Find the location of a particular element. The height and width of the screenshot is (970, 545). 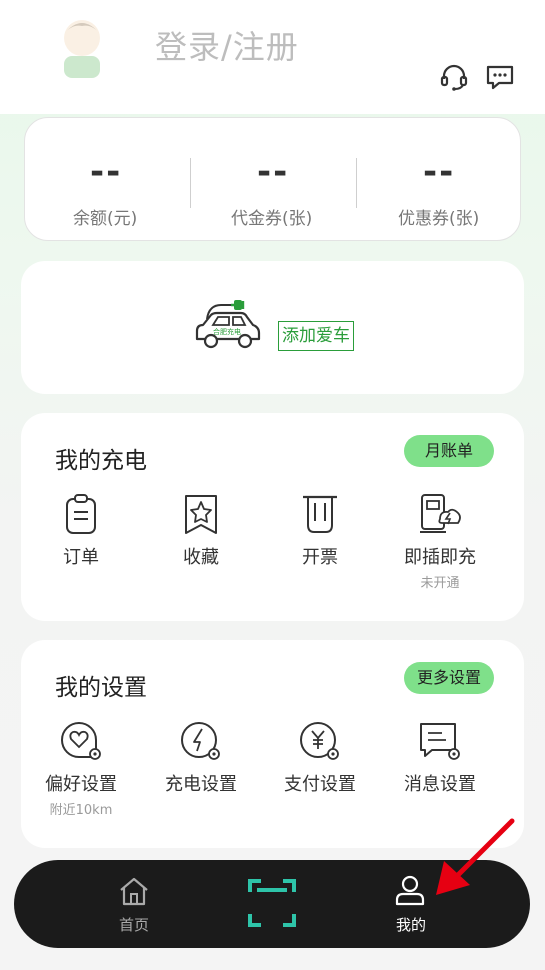

home-icon is located at coordinates (134, 891).